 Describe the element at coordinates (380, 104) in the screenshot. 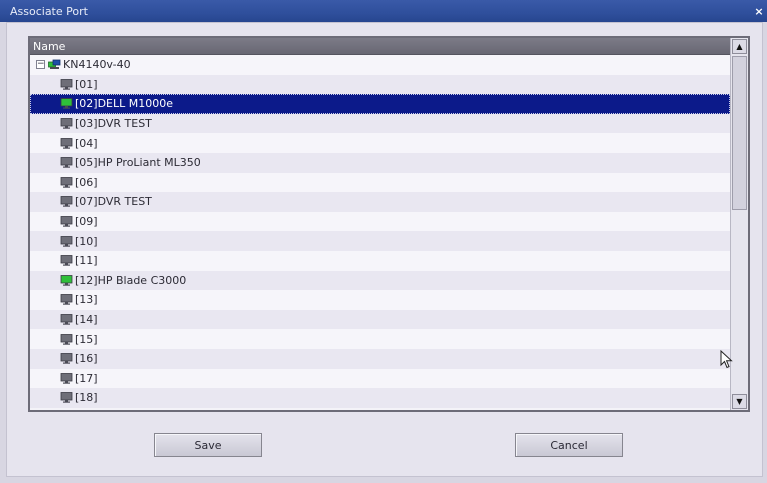

I see `port-row: [02]DELL M1000e` at that location.